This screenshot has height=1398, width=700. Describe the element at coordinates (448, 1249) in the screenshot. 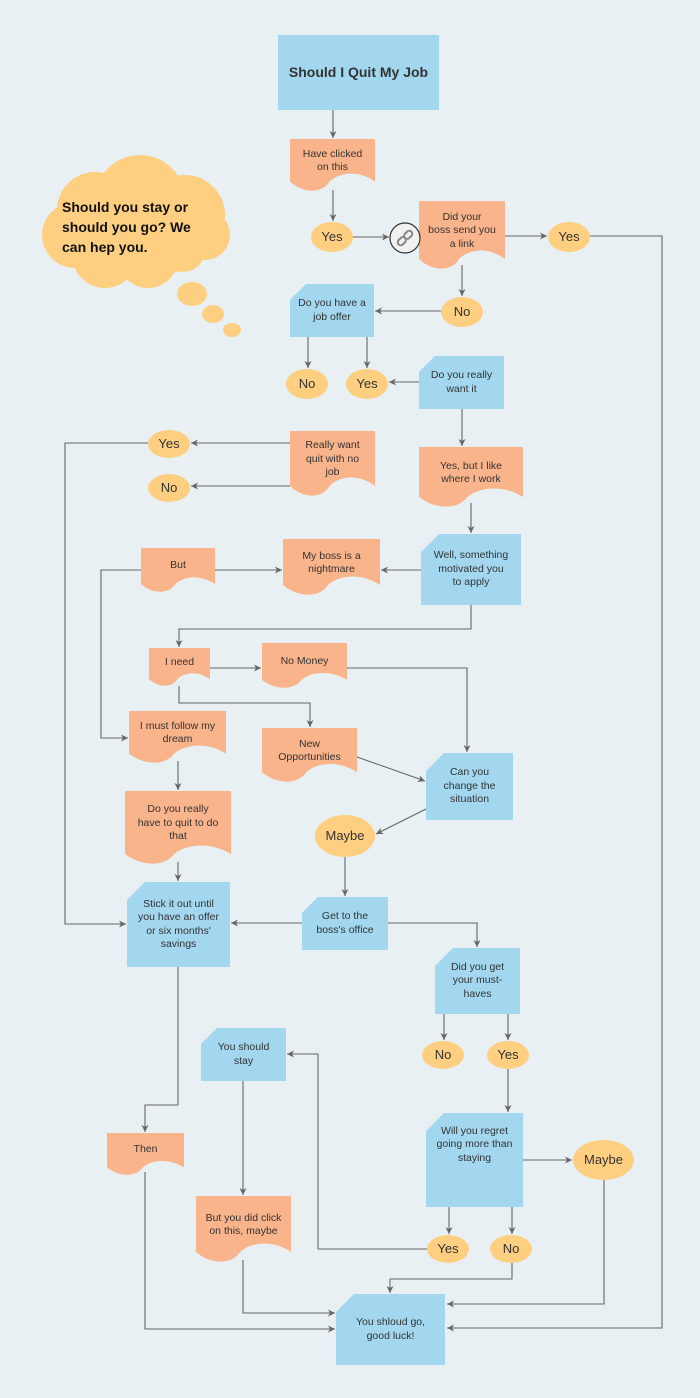

I see `label-yes5: Yes` at that location.